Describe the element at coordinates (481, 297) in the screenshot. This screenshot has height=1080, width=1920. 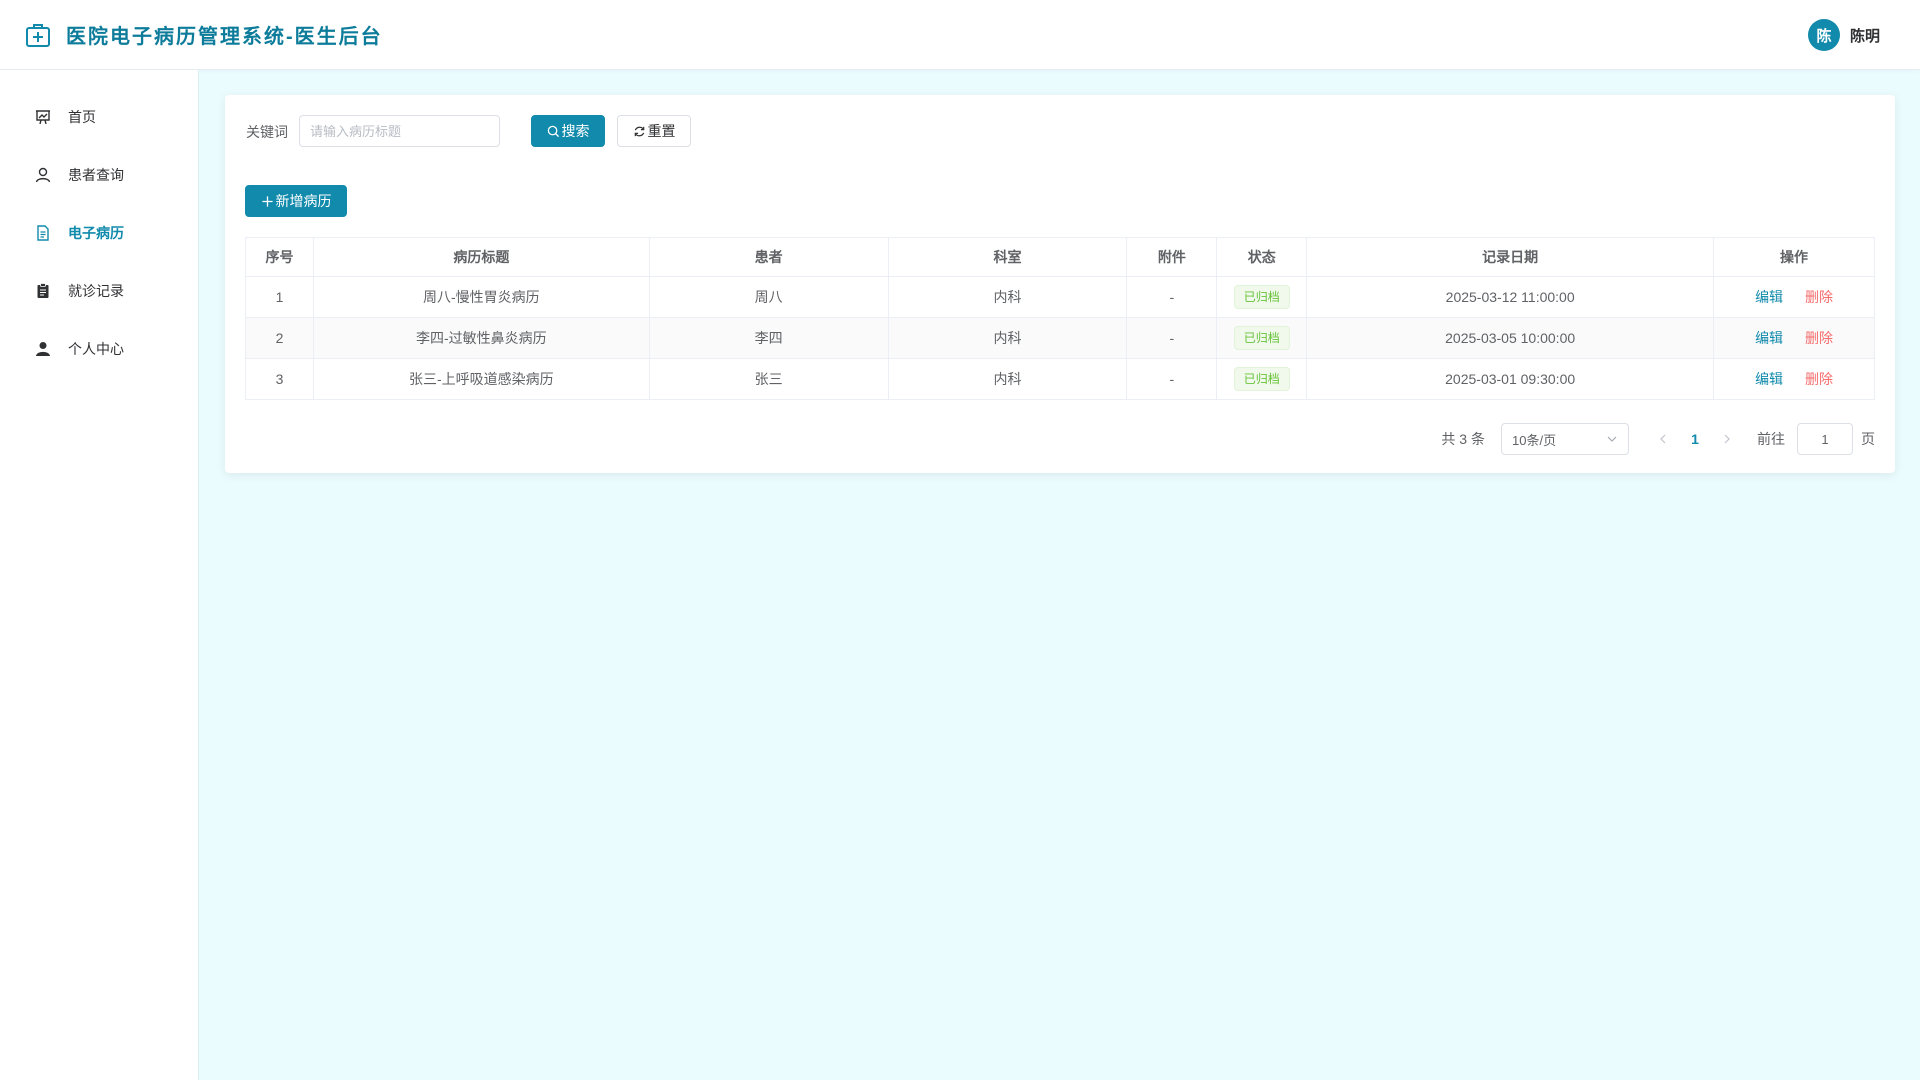
I see `cell-title: 周八-慢性胃炎病历` at that location.